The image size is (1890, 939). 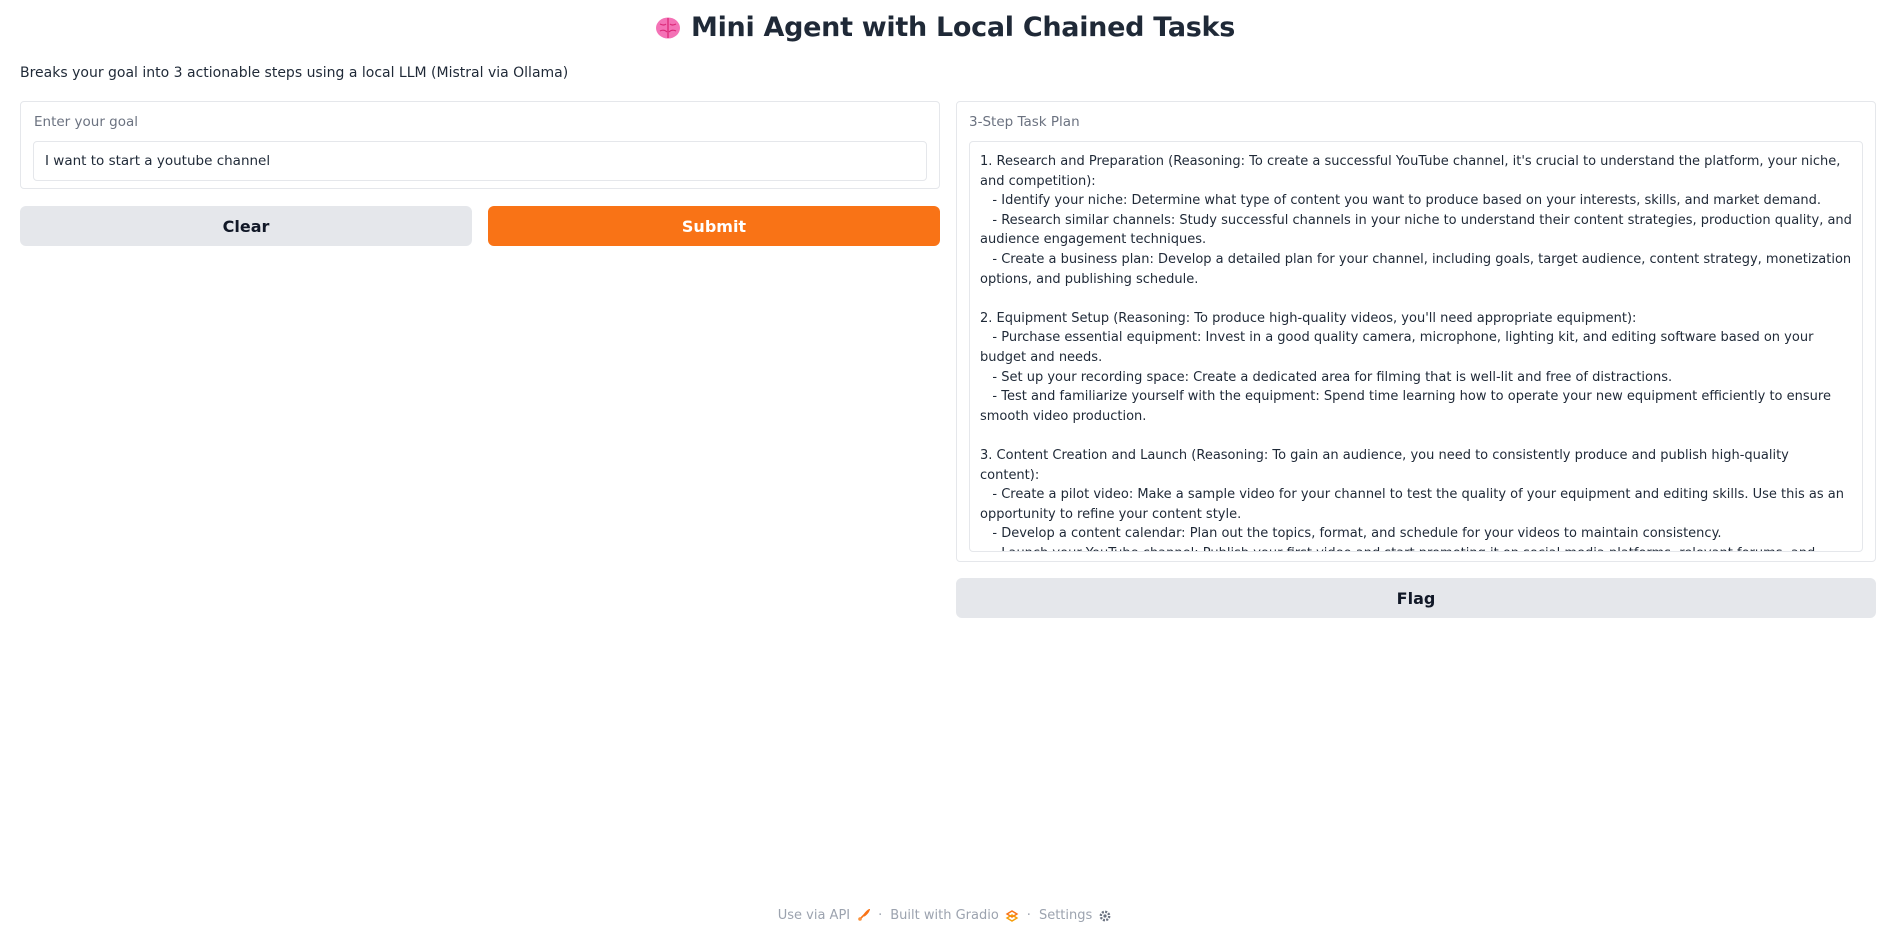 What do you see at coordinates (1105, 916) in the screenshot?
I see `gear-icon` at bounding box center [1105, 916].